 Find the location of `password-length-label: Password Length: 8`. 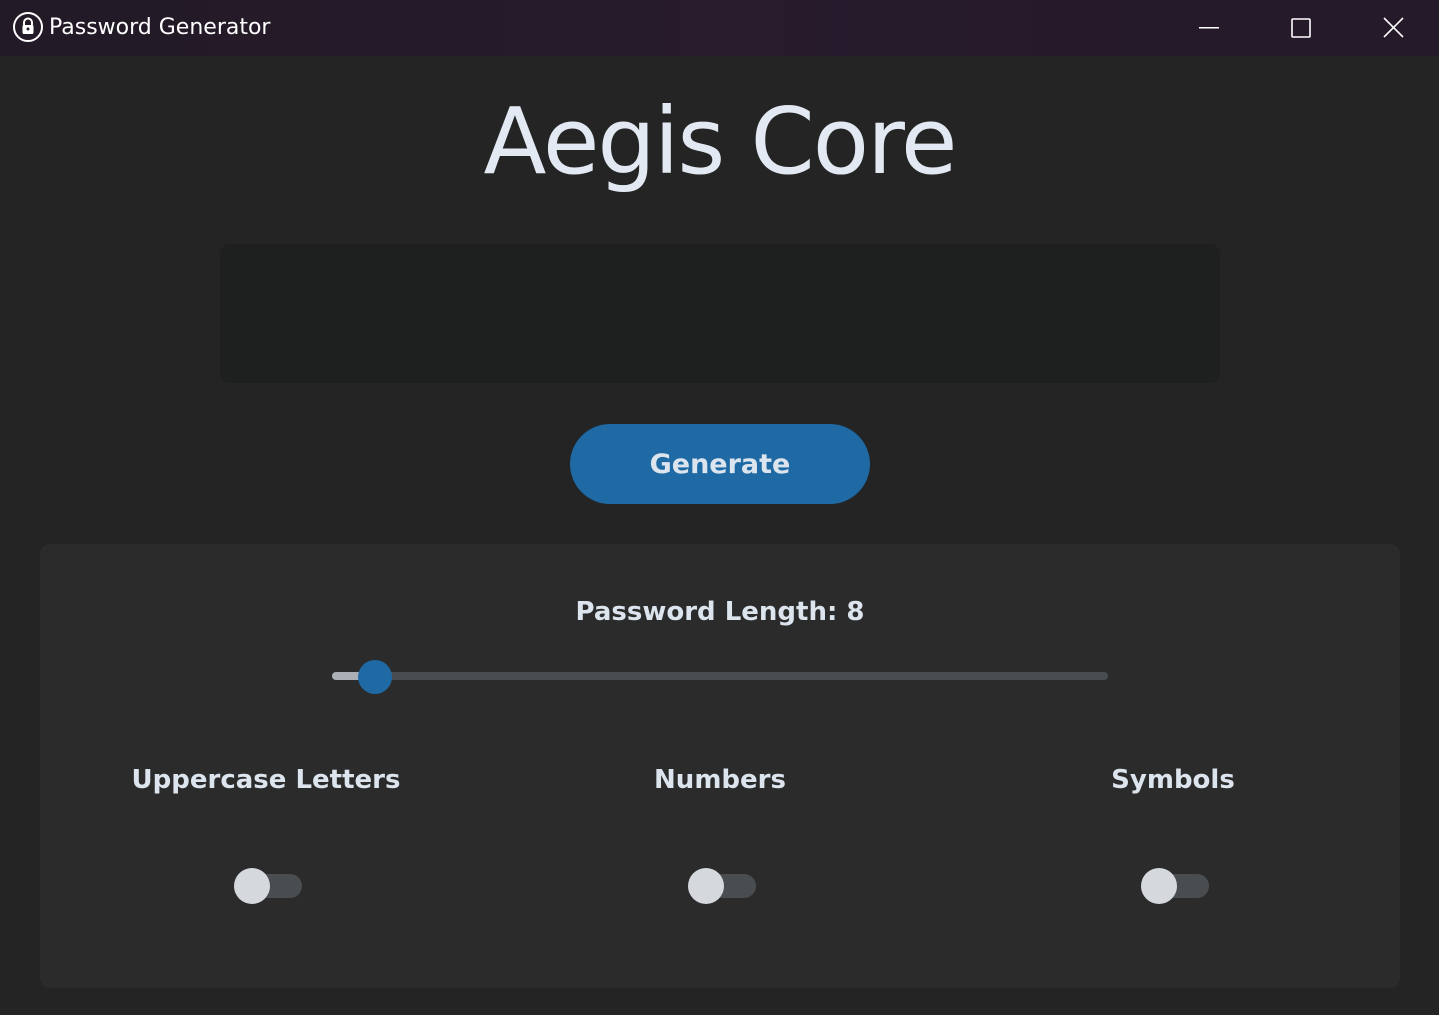

password-length-label: Password Length: 8 is located at coordinates (720, 612).